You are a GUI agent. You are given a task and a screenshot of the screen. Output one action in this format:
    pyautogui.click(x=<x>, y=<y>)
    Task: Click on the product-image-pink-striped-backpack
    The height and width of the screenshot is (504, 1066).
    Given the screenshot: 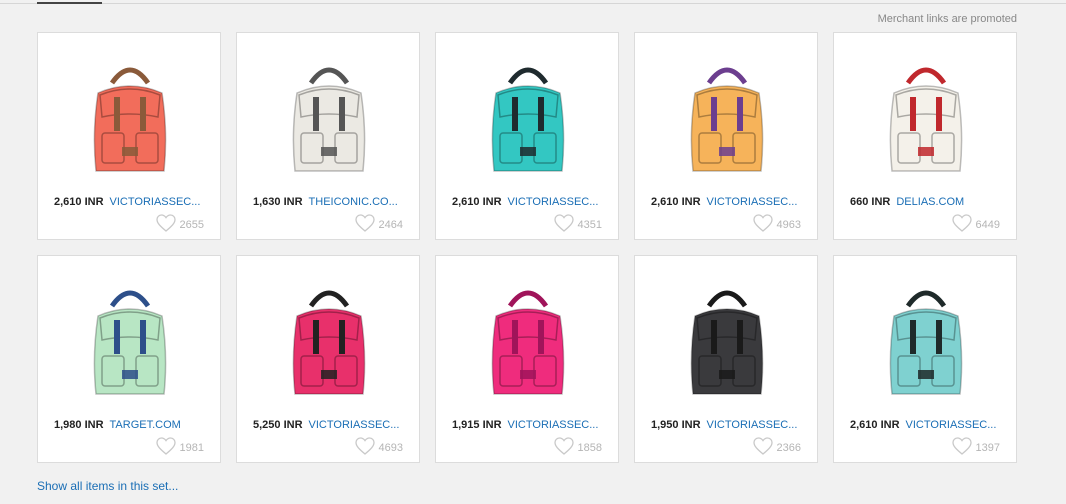 What is the action you would take?
    pyautogui.click(x=329, y=341)
    